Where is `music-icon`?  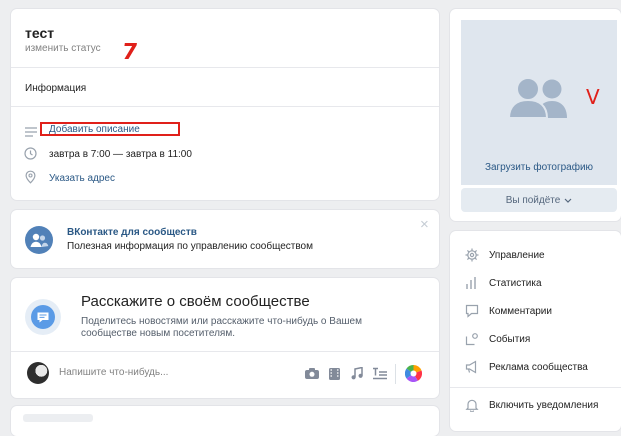 music-icon is located at coordinates (357, 373).